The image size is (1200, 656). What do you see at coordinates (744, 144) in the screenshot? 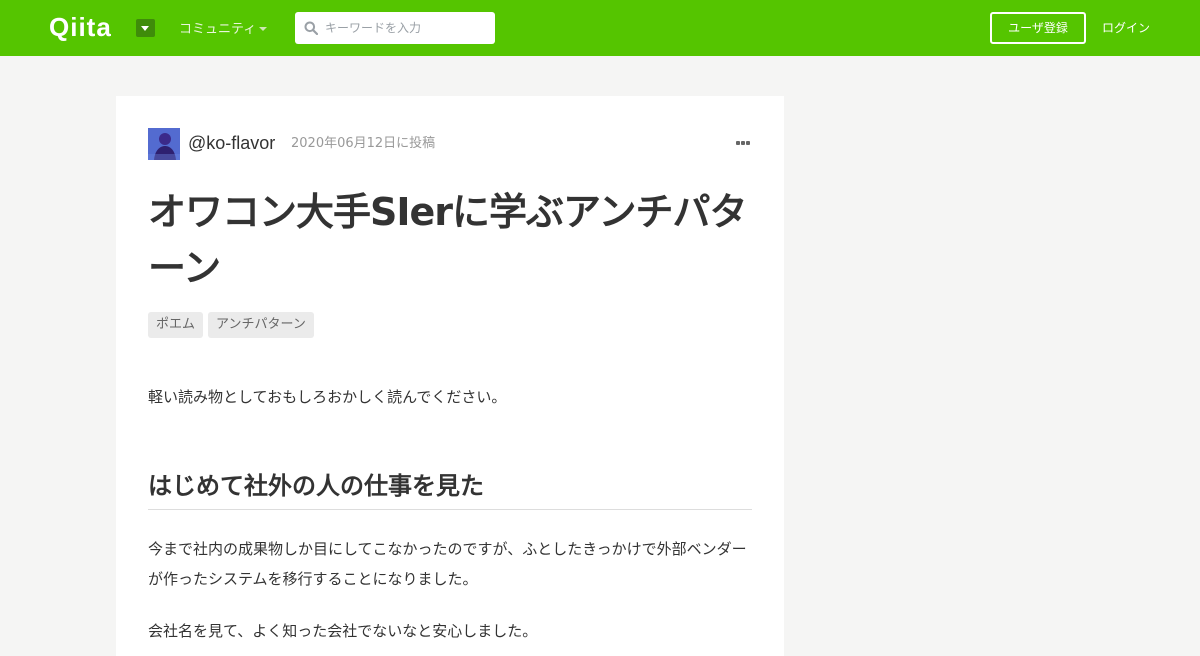
I see `more-horizontal-icon` at bounding box center [744, 144].